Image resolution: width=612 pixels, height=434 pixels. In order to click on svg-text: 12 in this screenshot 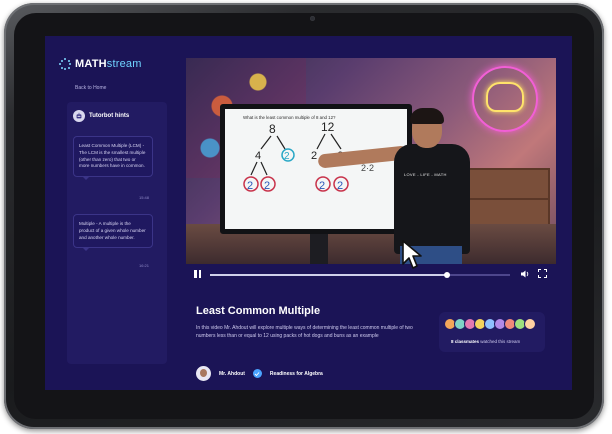, I will do `click(328, 127)`.